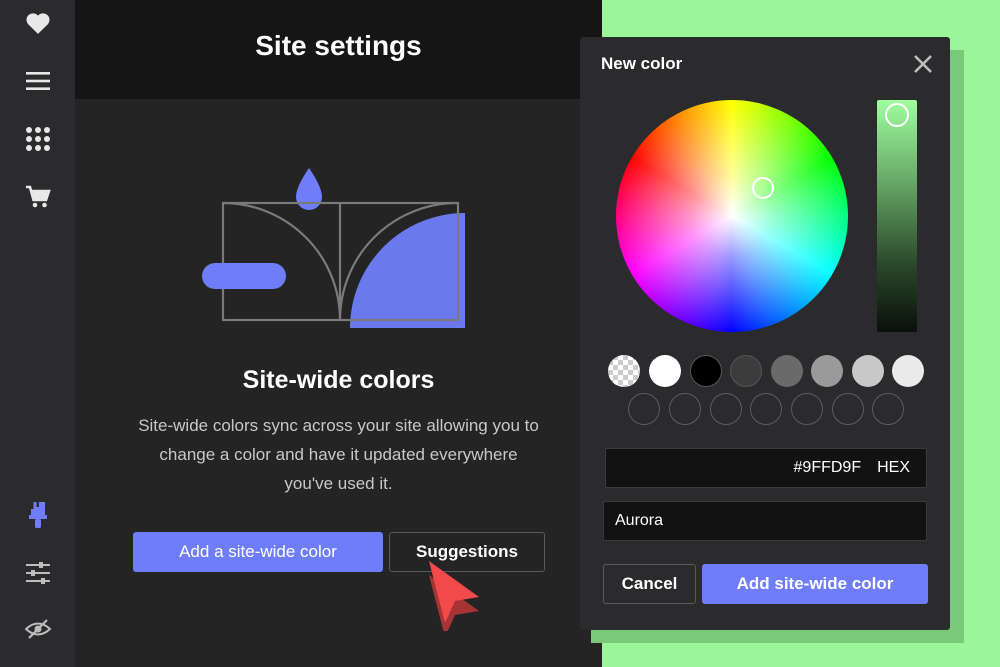  I want to click on paint-brush-icon, so click(37, 515).